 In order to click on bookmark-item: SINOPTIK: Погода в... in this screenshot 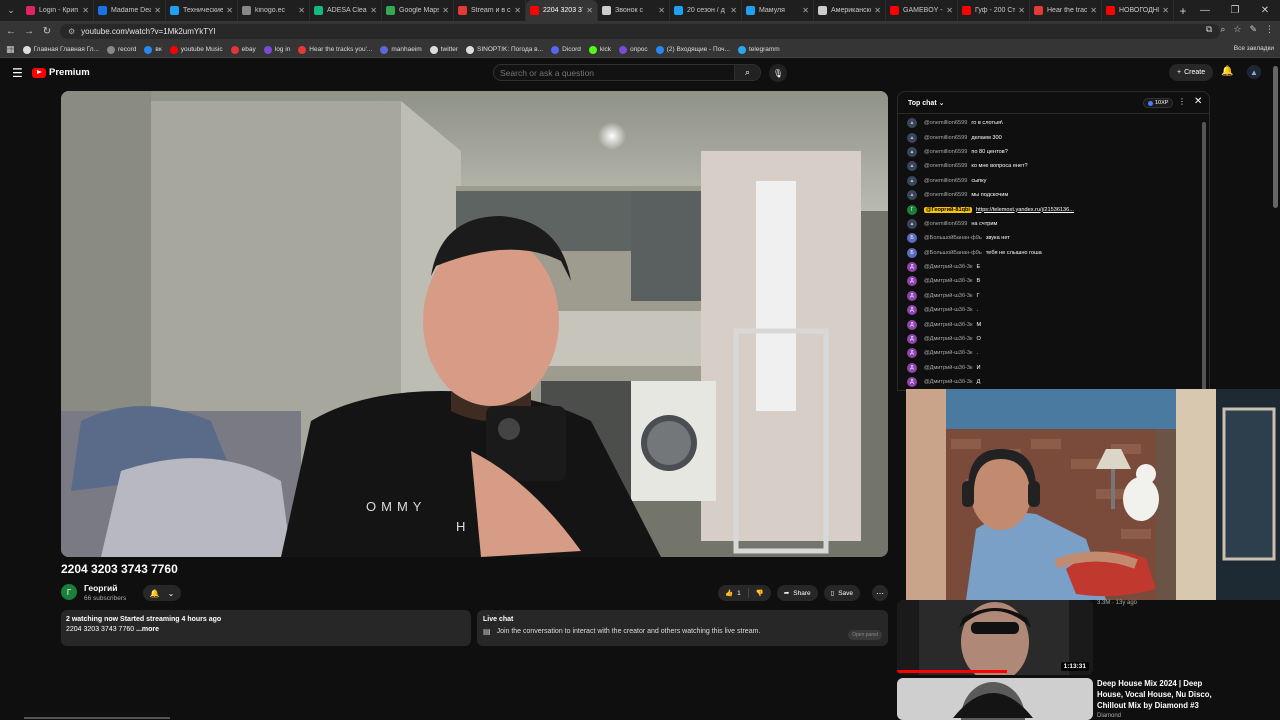, I will do `click(504, 49)`.